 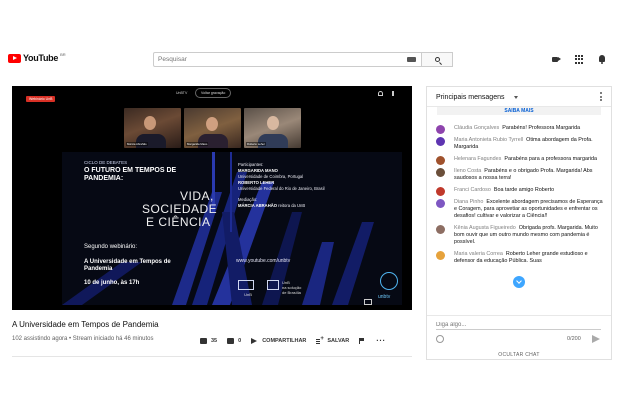 What do you see at coordinates (278, 341) in the screenshot?
I see `share-button: COMPARTILHAR` at bounding box center [278, 341].